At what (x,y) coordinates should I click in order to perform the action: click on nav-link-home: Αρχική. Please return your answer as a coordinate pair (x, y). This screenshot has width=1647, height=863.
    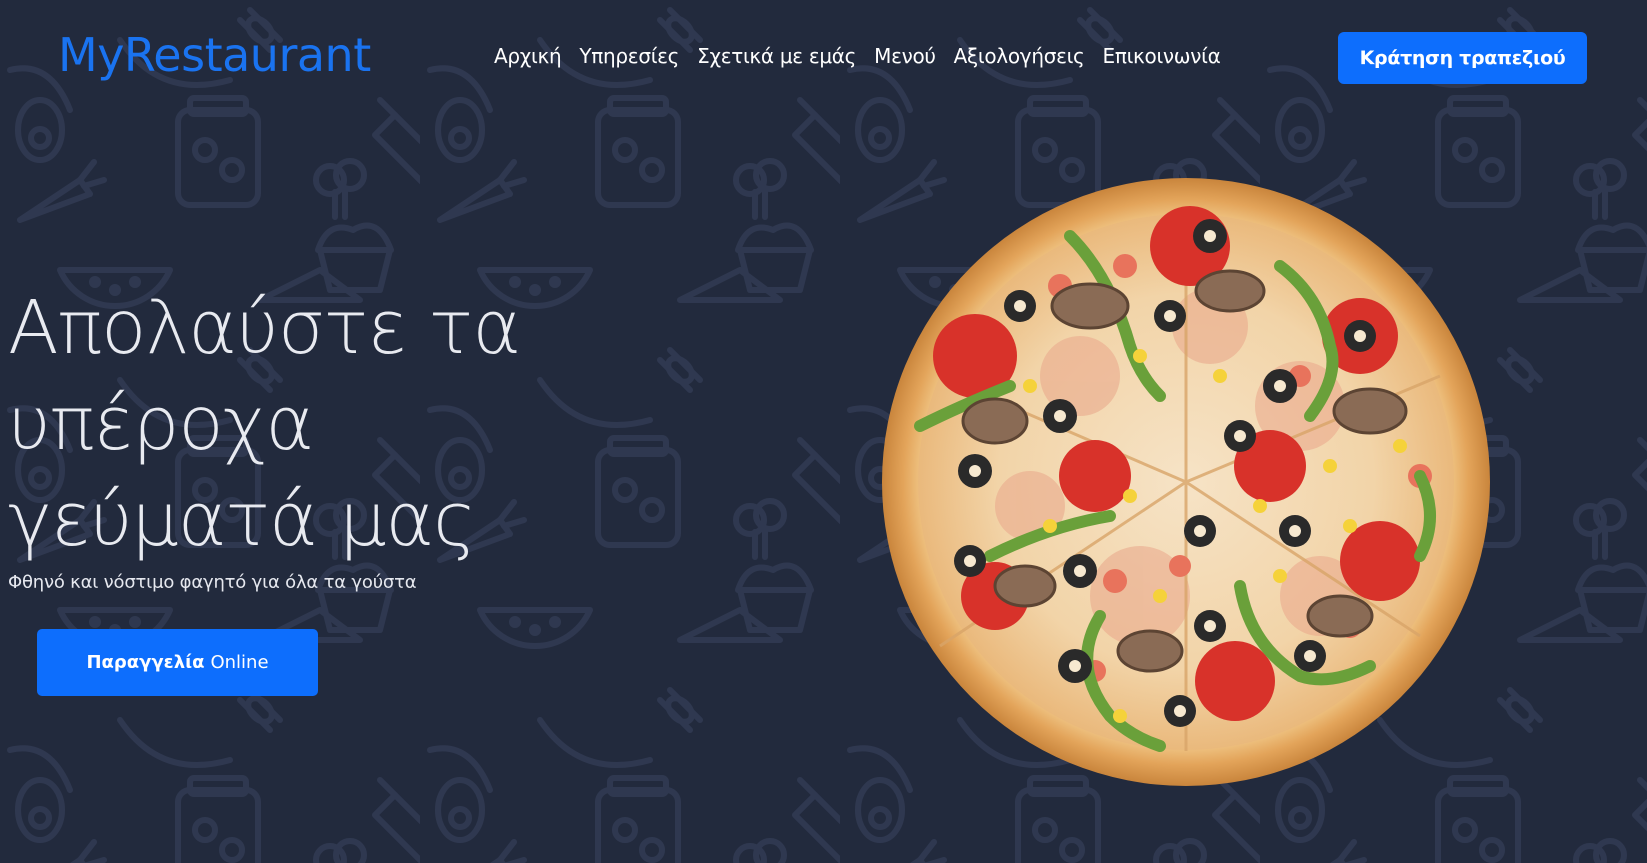
    Looking at the image, I should click on (528, 56).